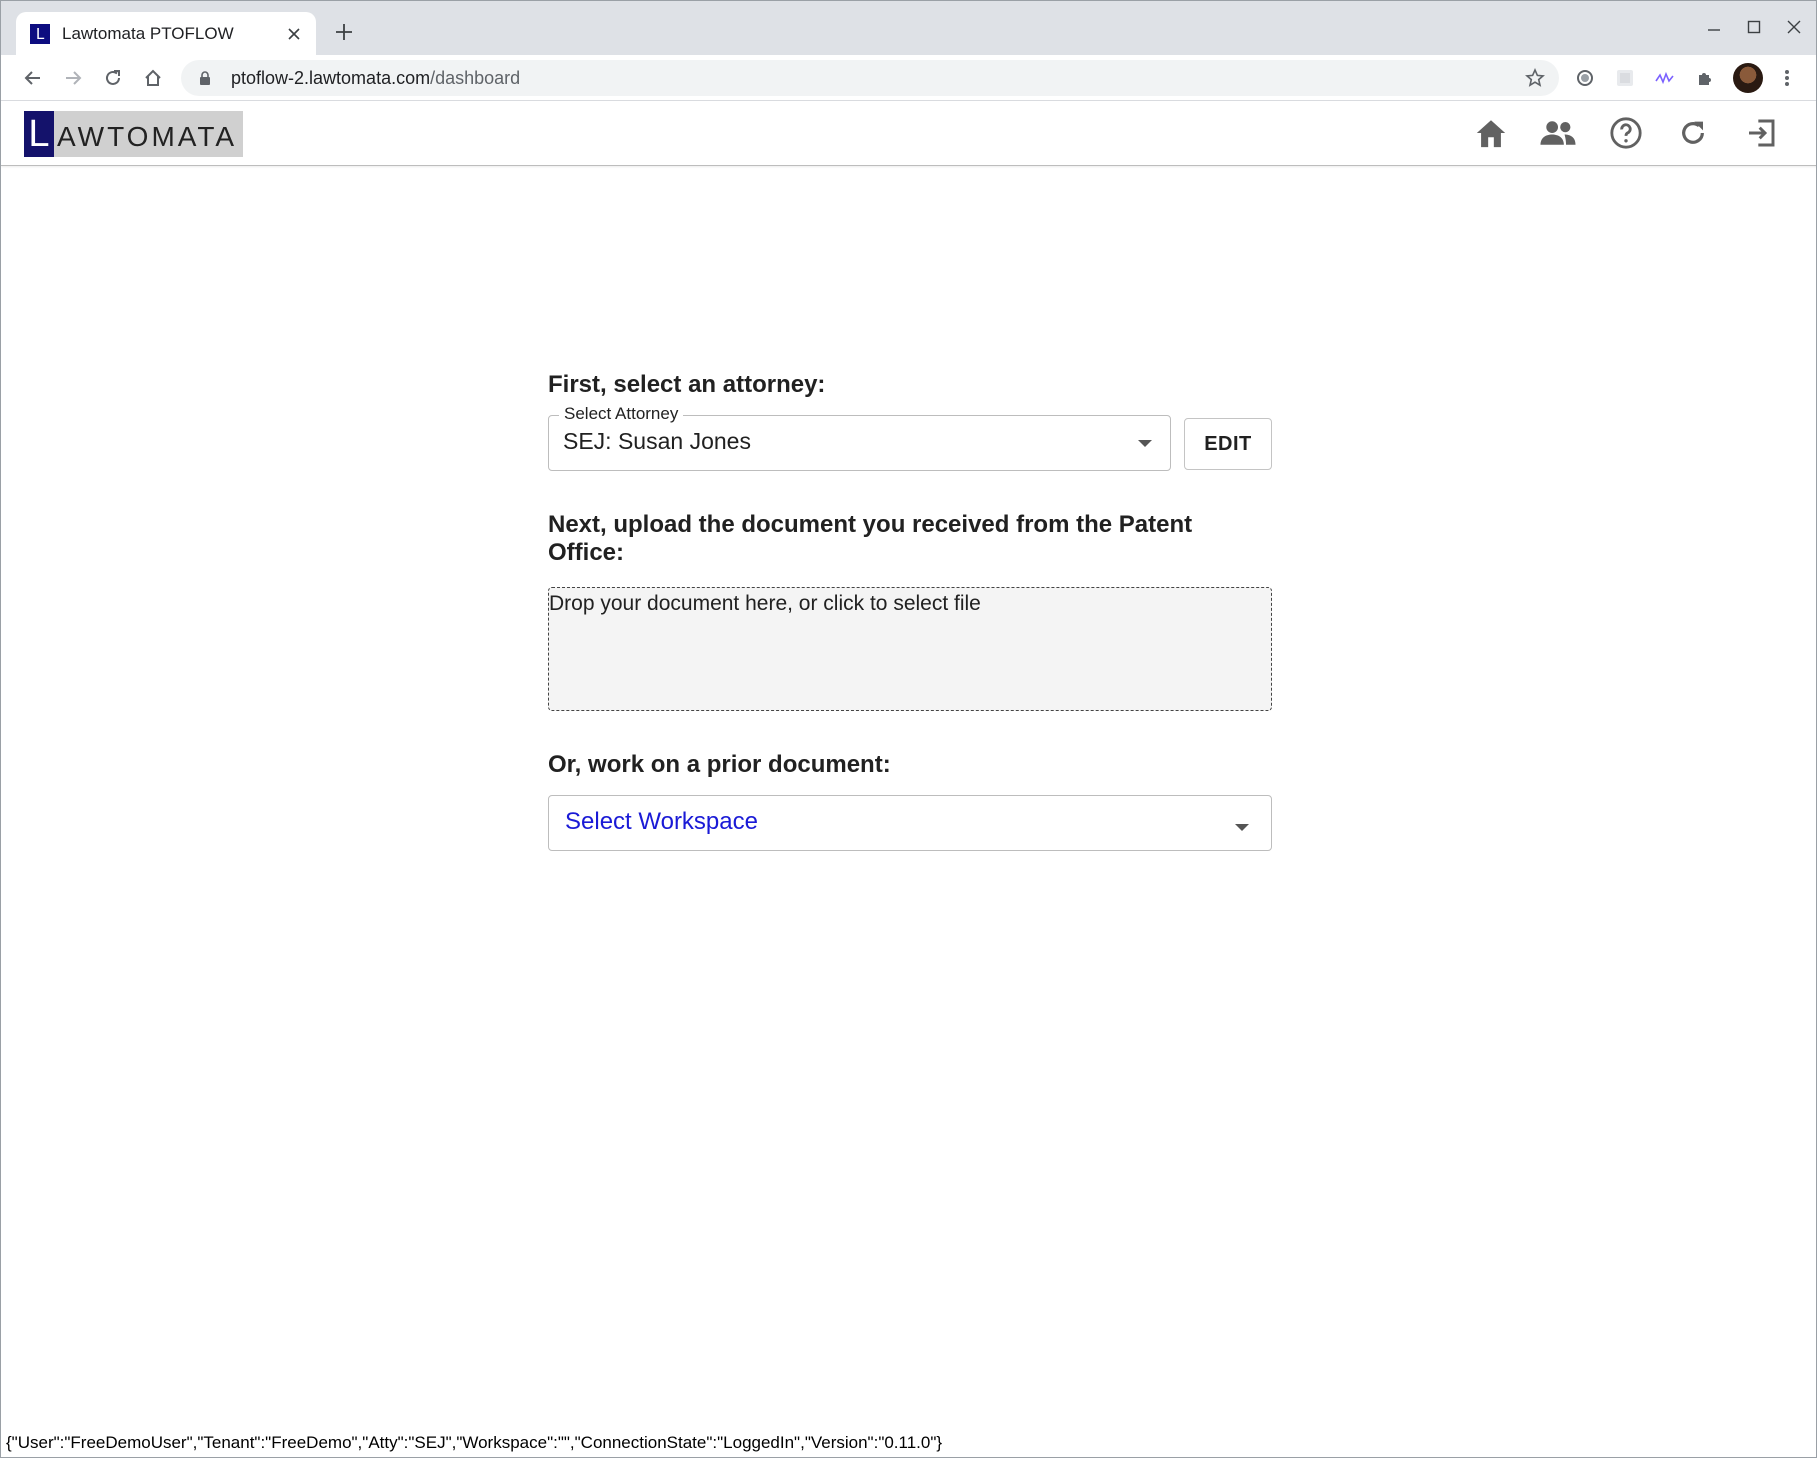 This screenshot has width=1817, height=1458. Describe the element at coordinates (657, 441) in the screenshot. I see `attorney-select-value: SEJ: Susan Jones` at that location.